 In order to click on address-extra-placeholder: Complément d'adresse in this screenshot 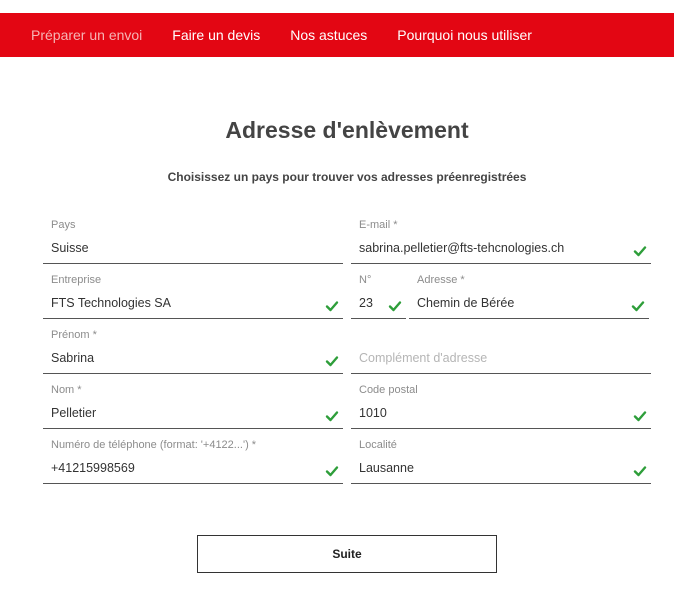, I will do `click(423, 358)`.